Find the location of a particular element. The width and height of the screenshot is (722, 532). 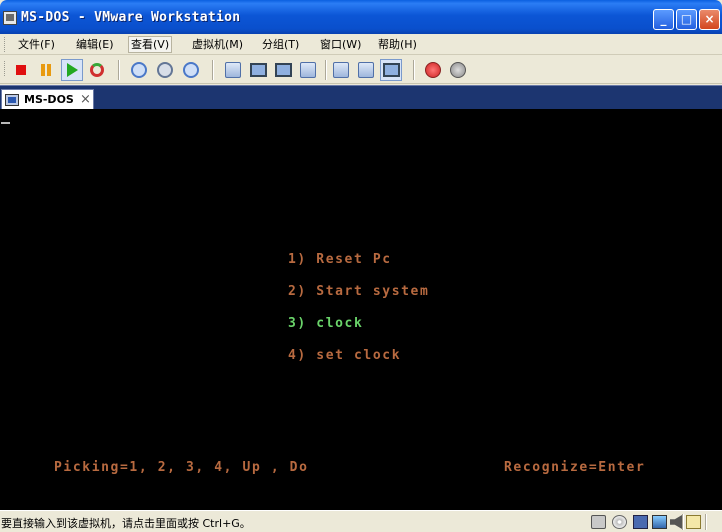

maximize-button: □ is located at coordinates (686, 19).